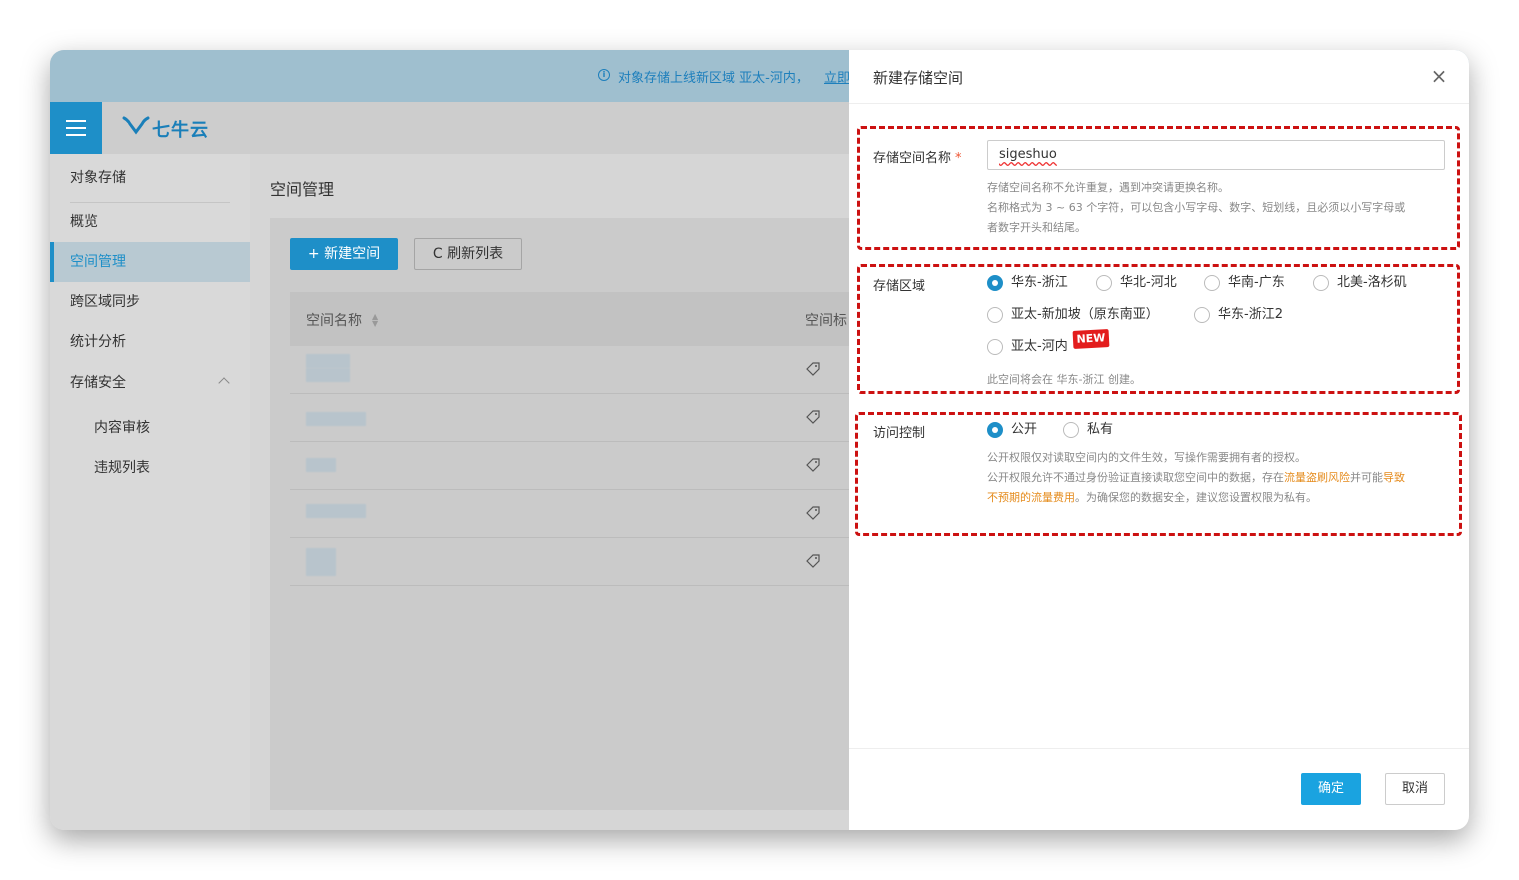 Image resolution: width=1519 pixels, height=880 pixels. I want to click on required-star: *, so click(958, 158).